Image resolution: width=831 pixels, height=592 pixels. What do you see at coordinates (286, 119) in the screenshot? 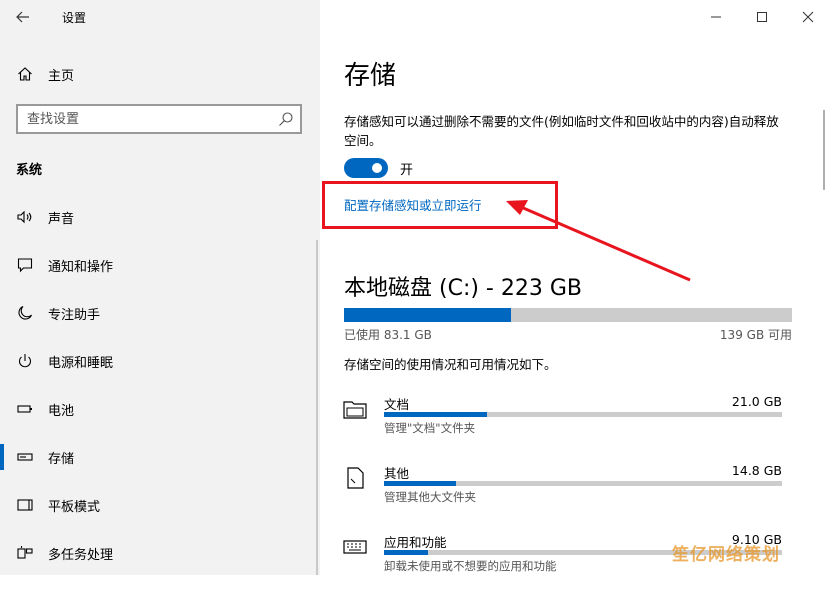
I see `search-icon` at bounding box center [286, 119].